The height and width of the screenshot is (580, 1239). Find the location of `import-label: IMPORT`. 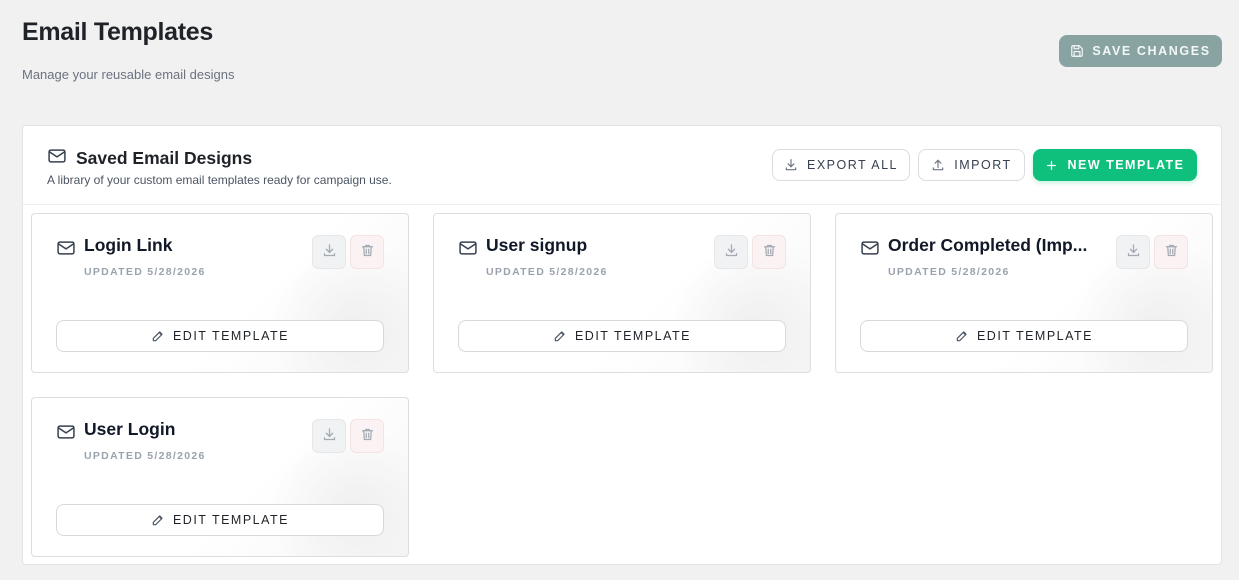

import-label: IMPORT is located at coordinates (983, 165).